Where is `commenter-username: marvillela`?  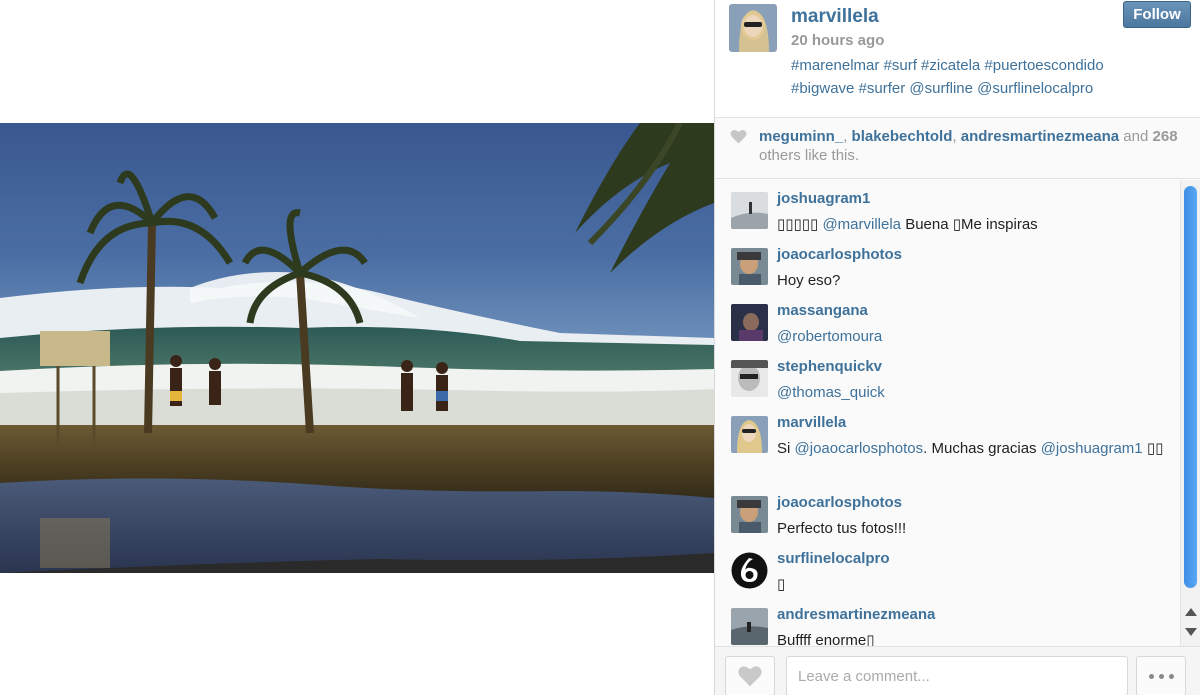
commenter-username: marvillela is located at coordinates (811, 422).